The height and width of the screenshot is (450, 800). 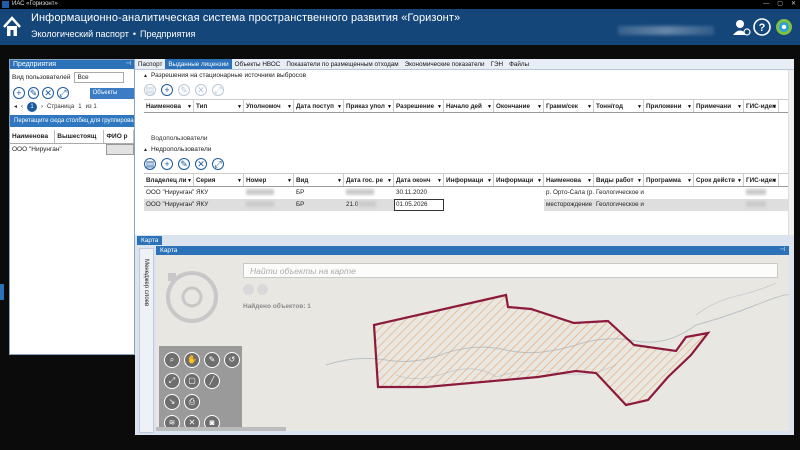 I want to click on current-page: 1, so click(x=32, y=106).